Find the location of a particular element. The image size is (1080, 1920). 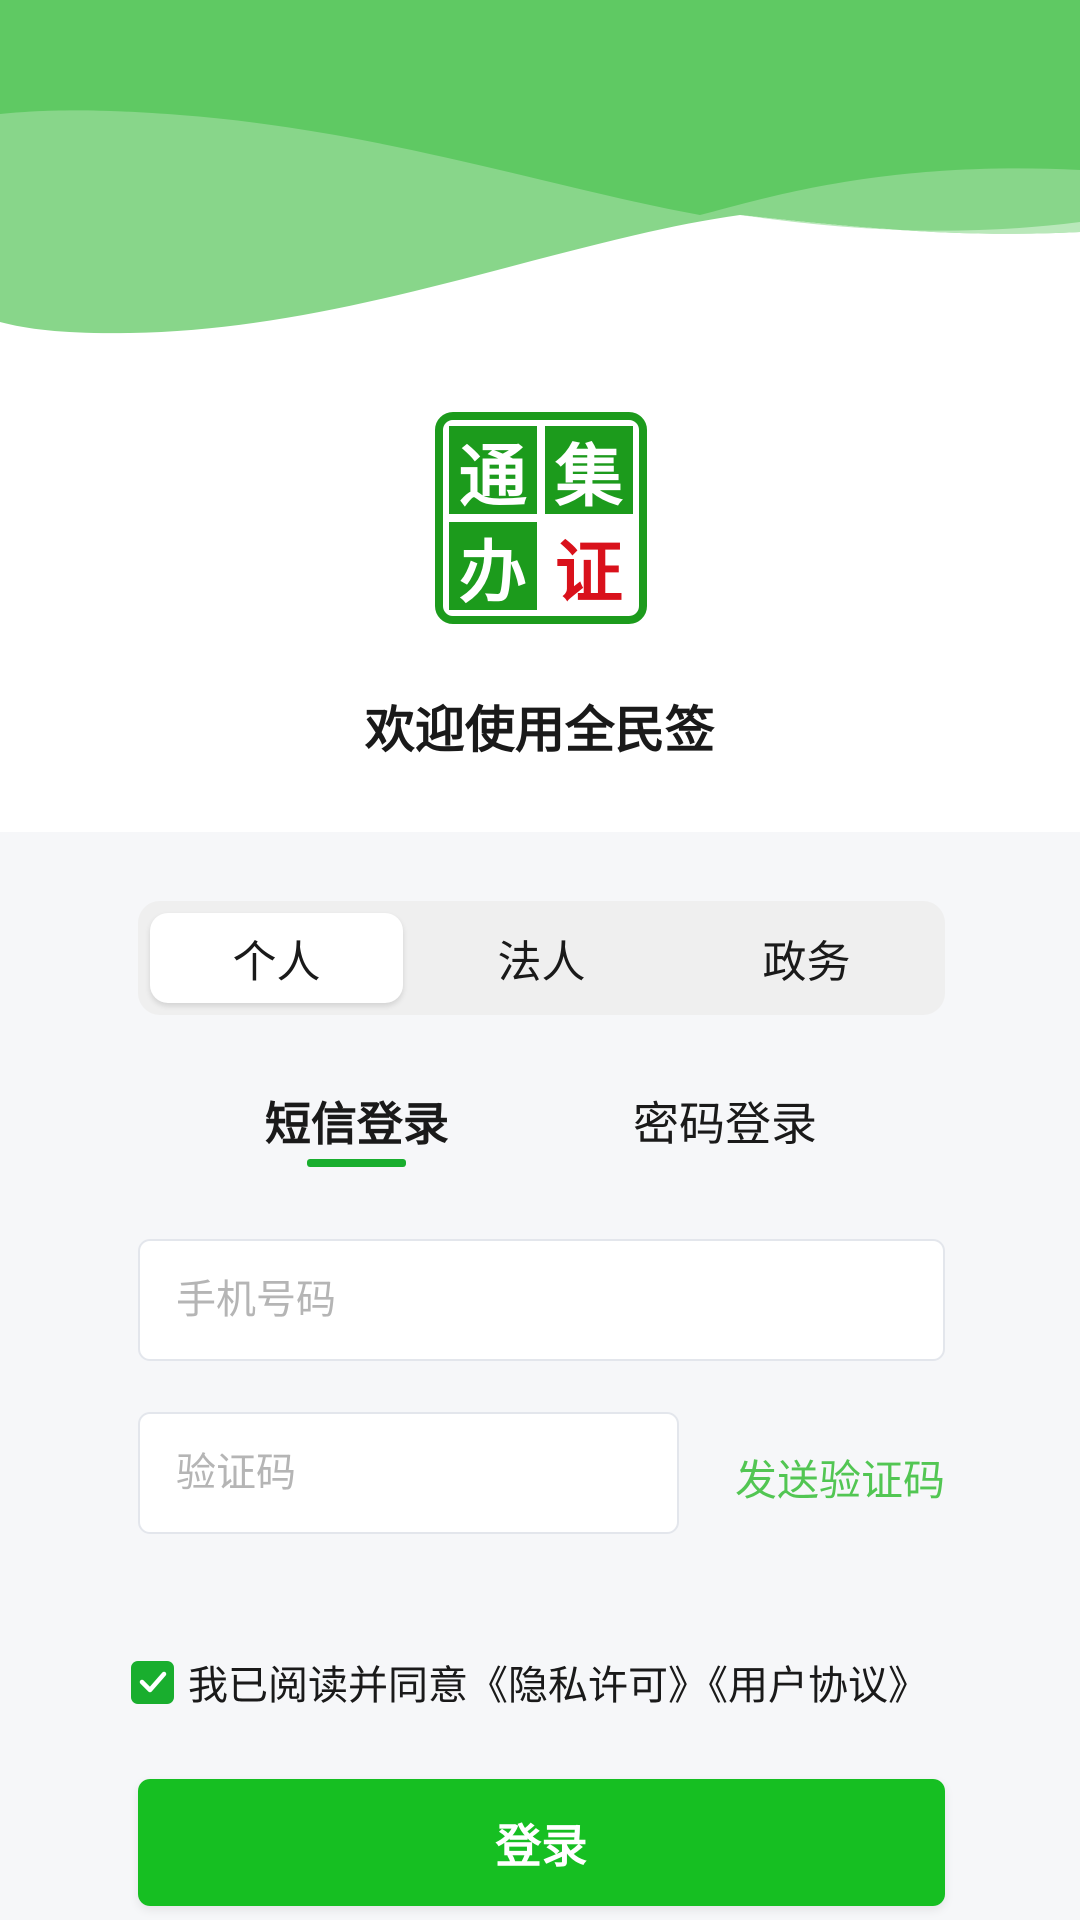

logo-char-4: 证 is located at coordinates (589, 573).